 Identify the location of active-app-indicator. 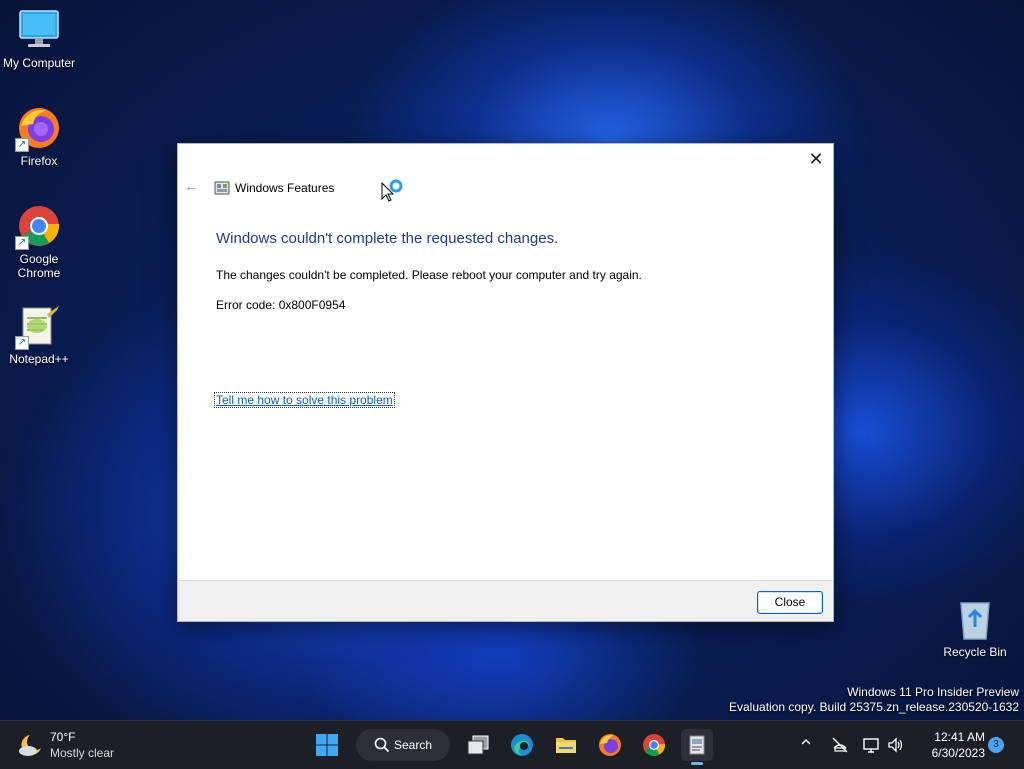
(697, 763).